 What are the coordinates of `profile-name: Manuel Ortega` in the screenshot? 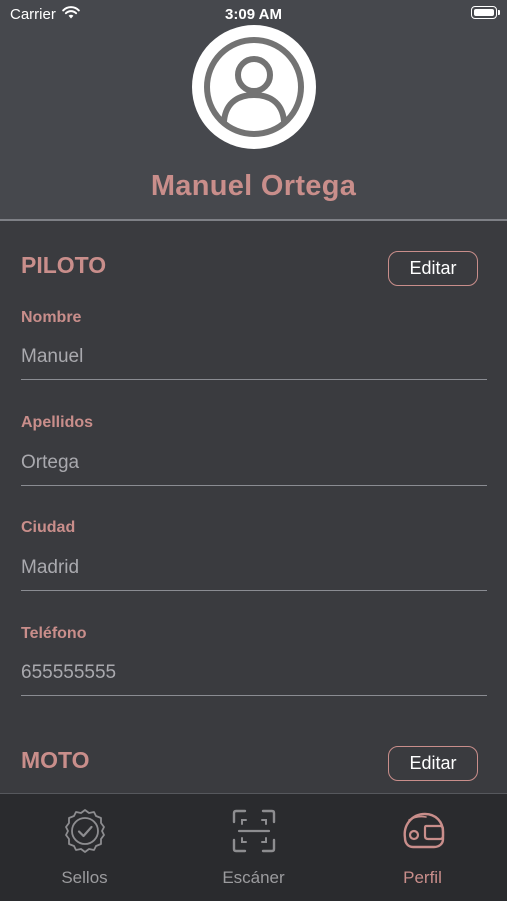 It's located at (253, 186).